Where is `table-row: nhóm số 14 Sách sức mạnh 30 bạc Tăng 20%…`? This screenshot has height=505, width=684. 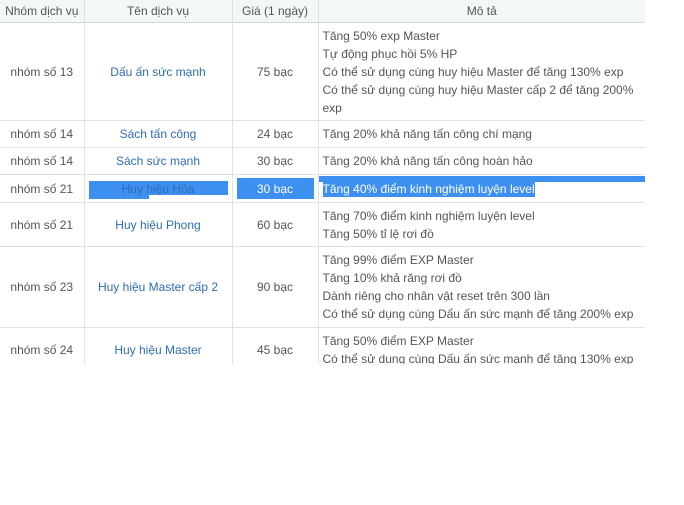 table-row: nhóm số 14 Sách sức mạnh 30 bạc Tăng 20%… is located at coordinates (322, 161).